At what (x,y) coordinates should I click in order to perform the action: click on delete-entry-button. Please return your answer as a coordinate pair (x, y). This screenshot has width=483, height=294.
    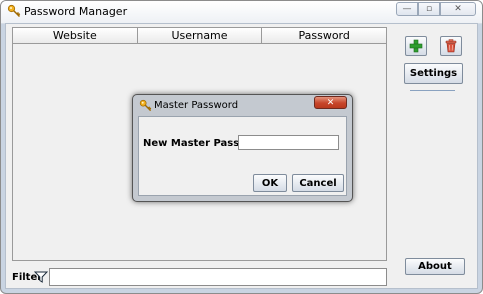
    Looking at the image, I should click on (451, 46).